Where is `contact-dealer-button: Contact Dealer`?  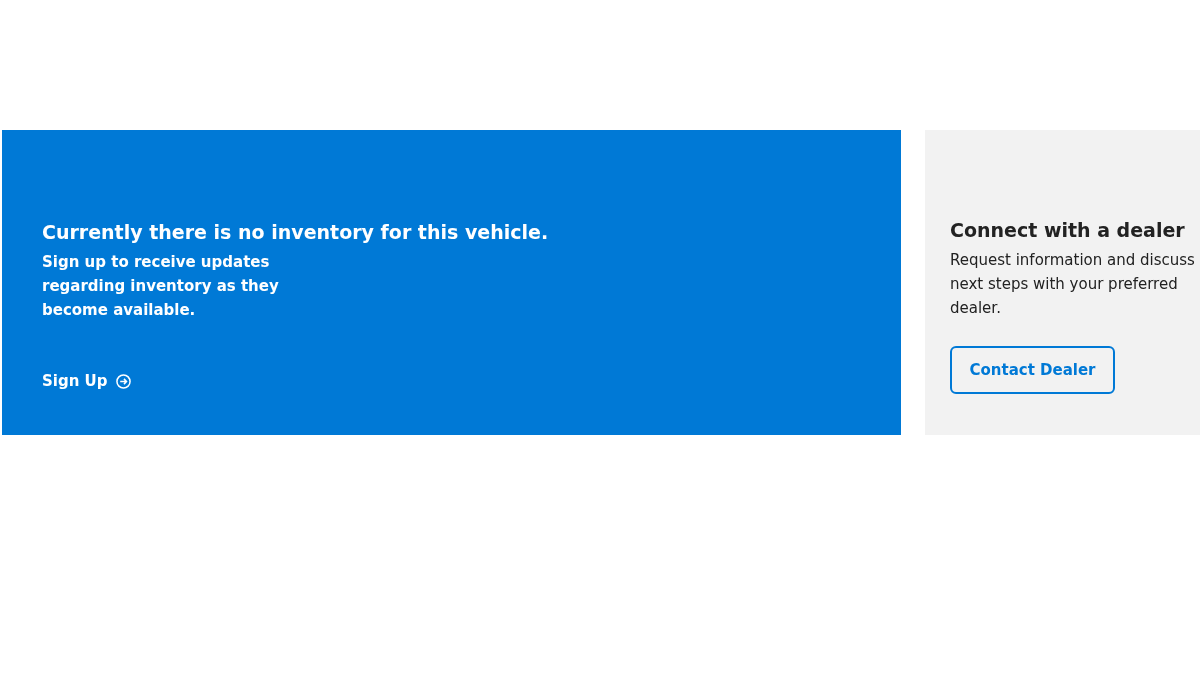 contact-dealer-button: Contact Dealer is located at coordinates (1032, 370).